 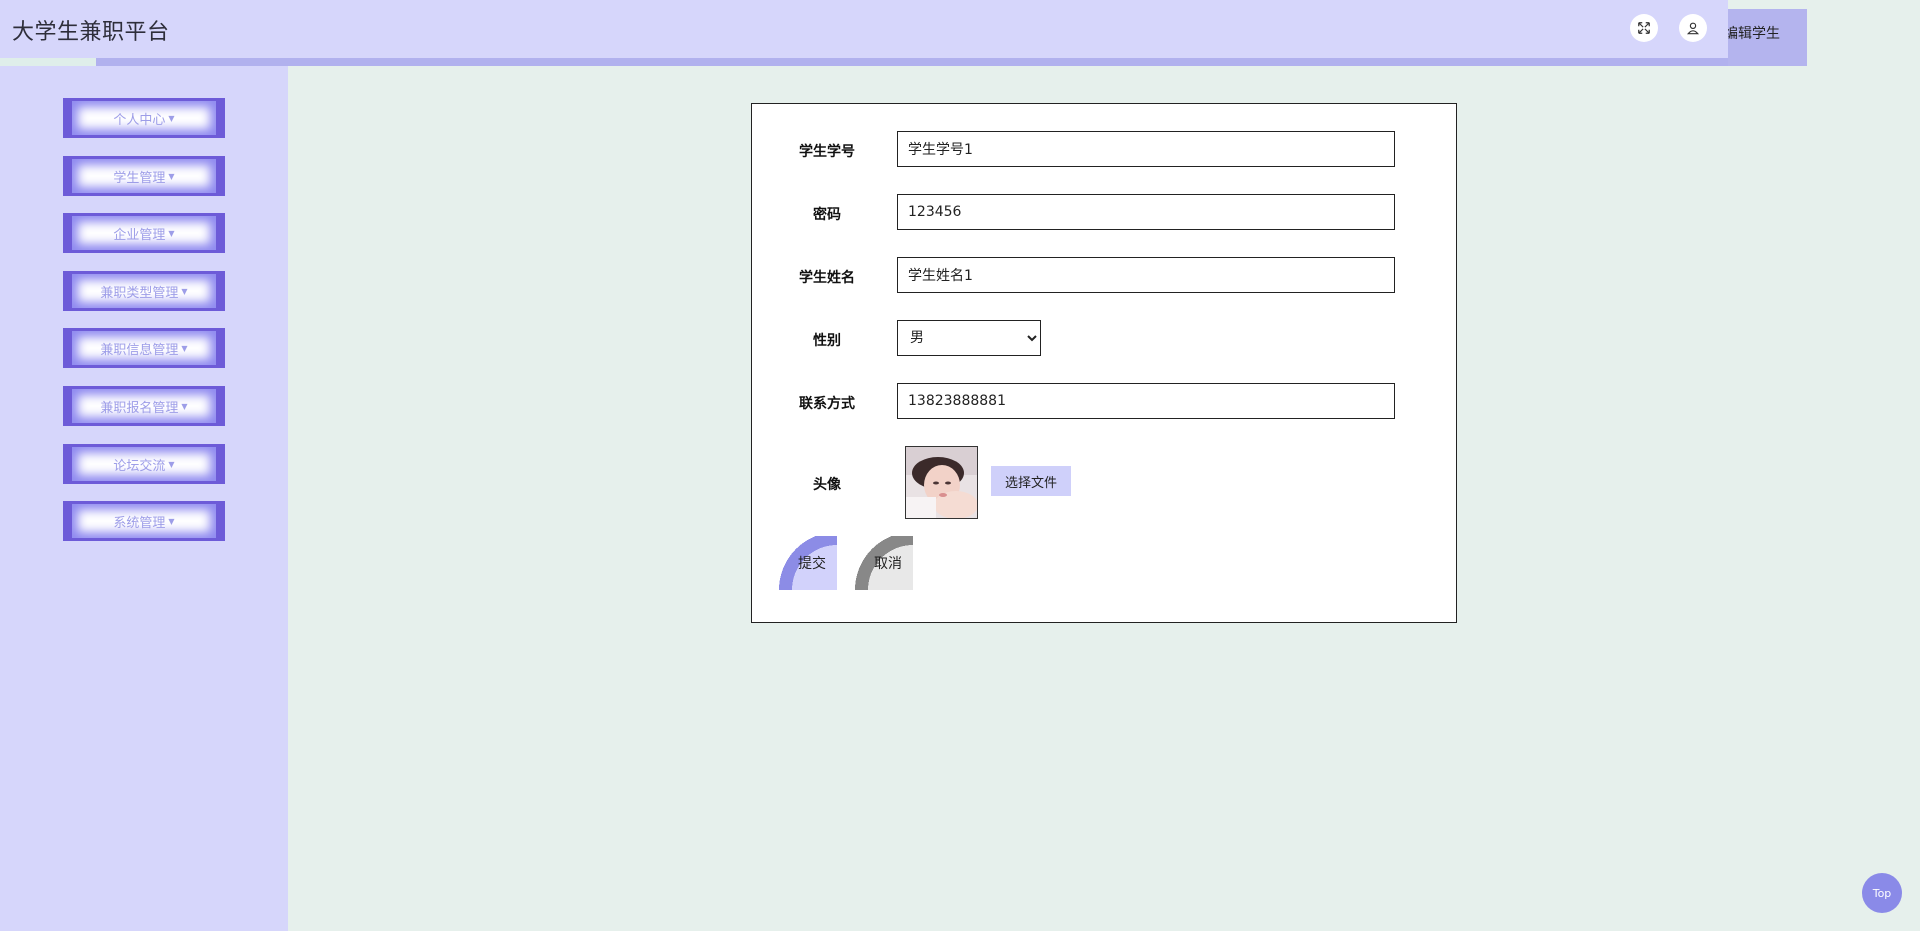 I want to click on header-underline-left, so click(x=48, y=62).